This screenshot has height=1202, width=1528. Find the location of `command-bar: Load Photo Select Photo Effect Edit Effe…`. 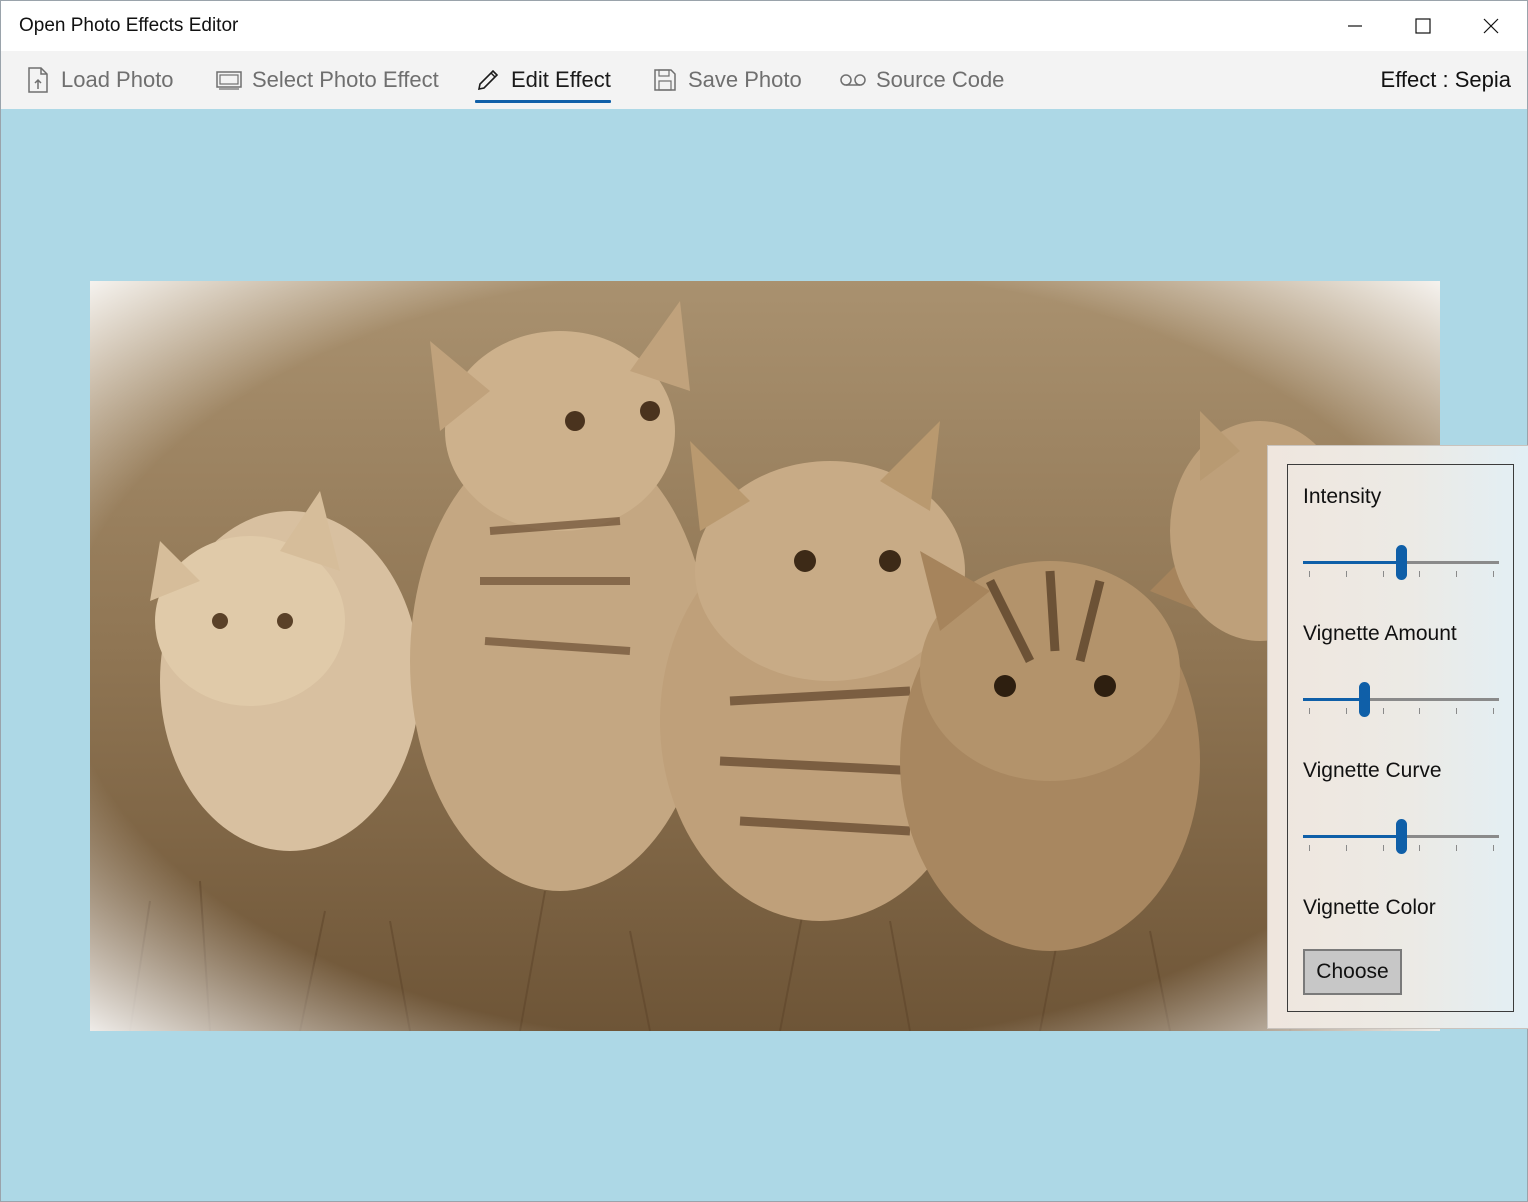

command-bar: Load Photo Select Photo Effect Edit Effe… is located at coordinates (764, 80).